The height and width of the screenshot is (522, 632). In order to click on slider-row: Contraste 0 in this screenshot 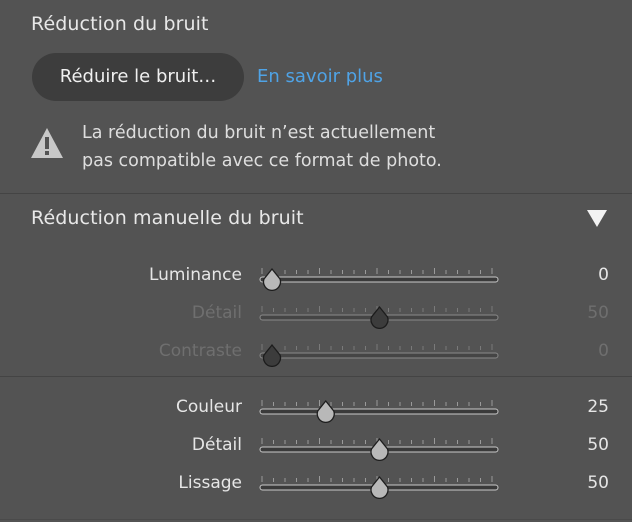, I will do `click(316, 352)`.